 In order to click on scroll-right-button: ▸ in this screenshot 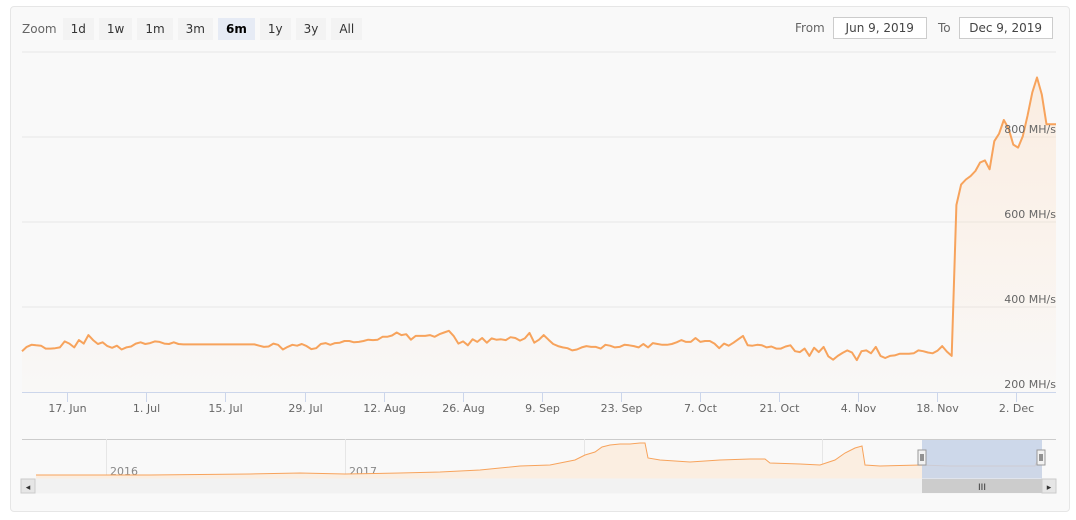, I will do `click(1049, 486)`.